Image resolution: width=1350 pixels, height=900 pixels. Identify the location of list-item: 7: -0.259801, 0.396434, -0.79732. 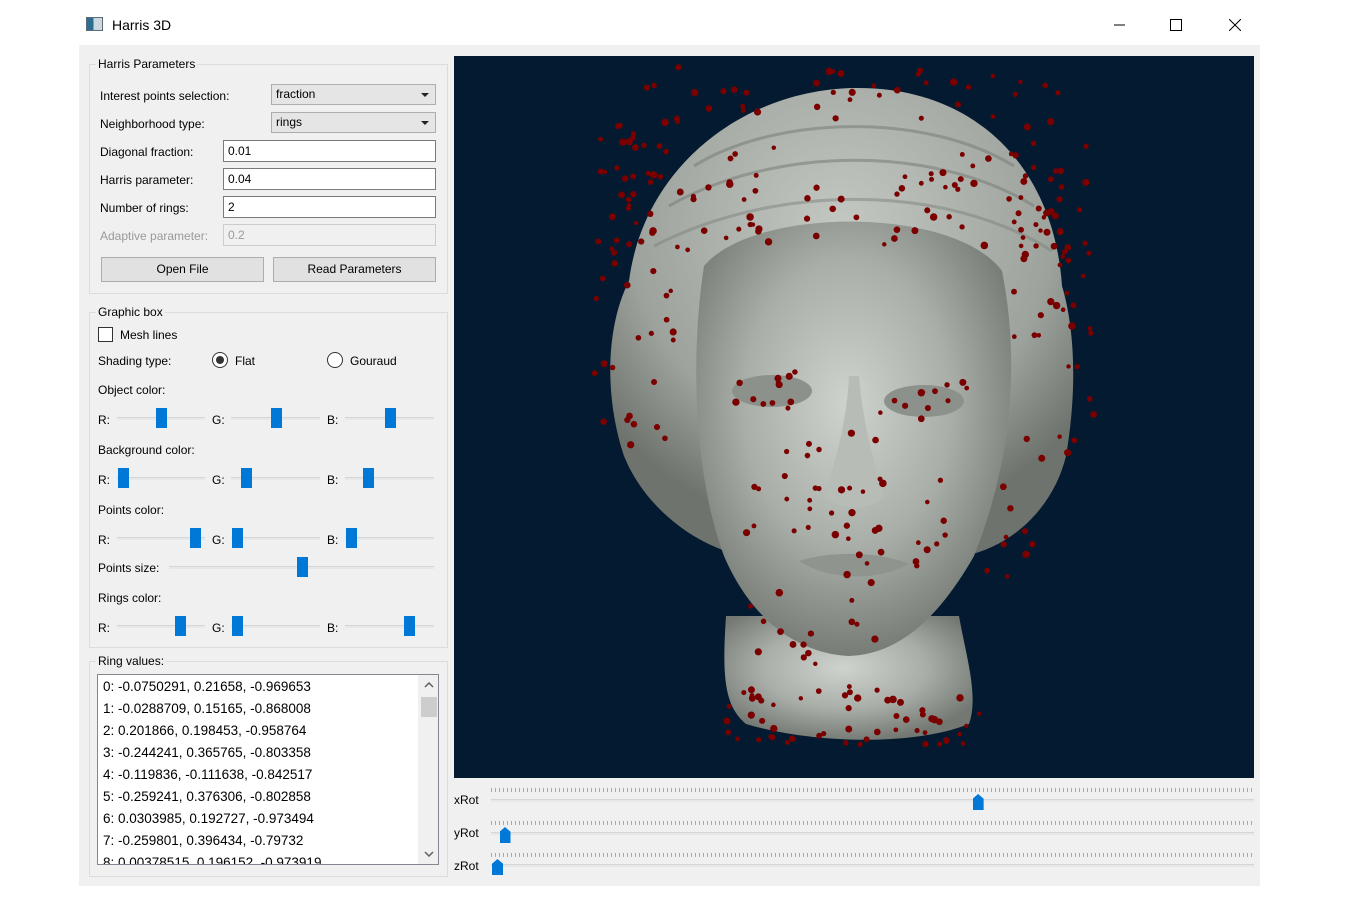
(203, 840).